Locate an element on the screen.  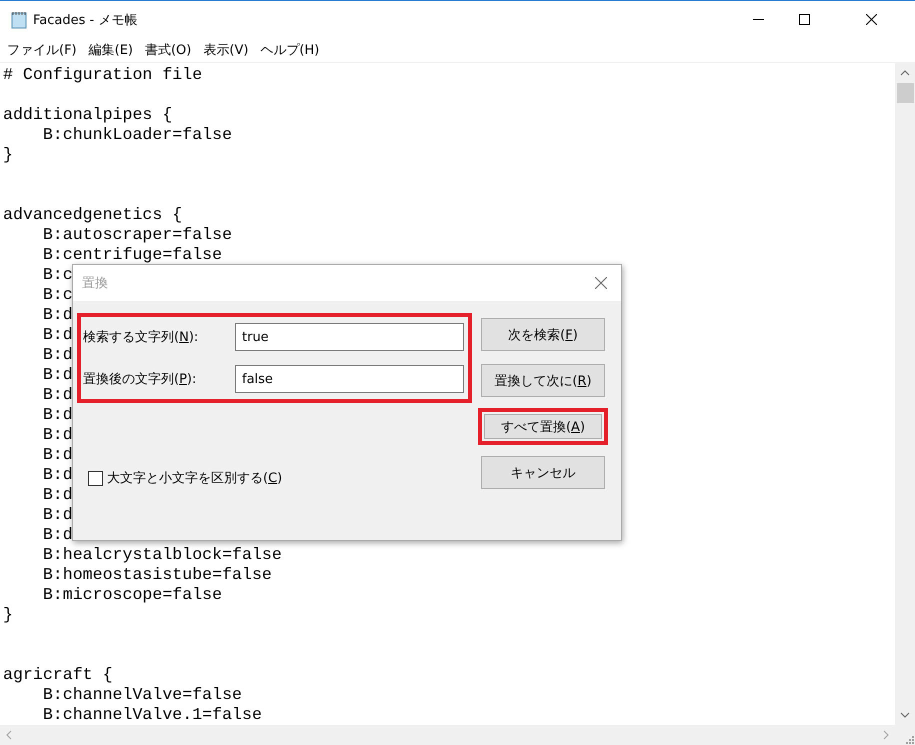
dialog-button: 置換して次に(R) is located at coordinates (543, 380).